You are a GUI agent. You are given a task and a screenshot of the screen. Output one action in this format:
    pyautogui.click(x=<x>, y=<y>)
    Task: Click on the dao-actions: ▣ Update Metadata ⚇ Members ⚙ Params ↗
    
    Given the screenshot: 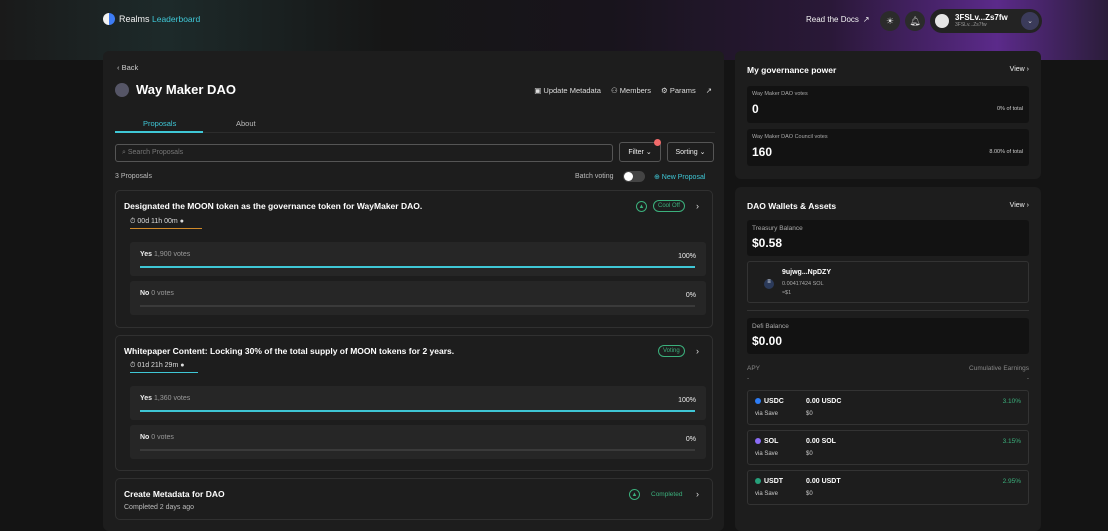 What is the action you would take?
    pyautogui.click(x=623, y=90)
    